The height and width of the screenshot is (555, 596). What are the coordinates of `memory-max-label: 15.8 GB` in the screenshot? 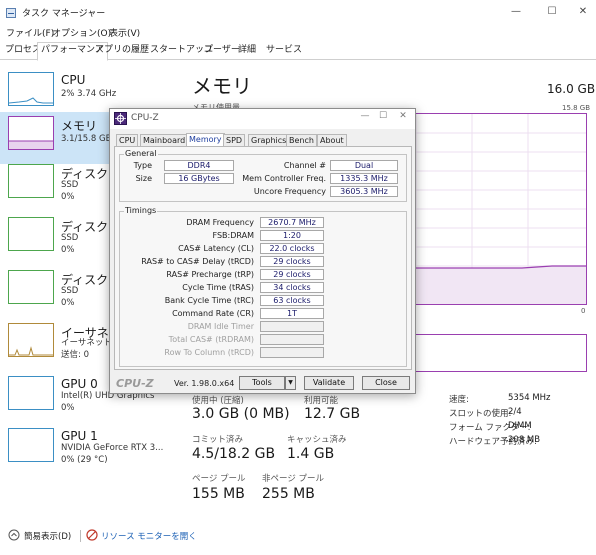 It's located at (576, 108).